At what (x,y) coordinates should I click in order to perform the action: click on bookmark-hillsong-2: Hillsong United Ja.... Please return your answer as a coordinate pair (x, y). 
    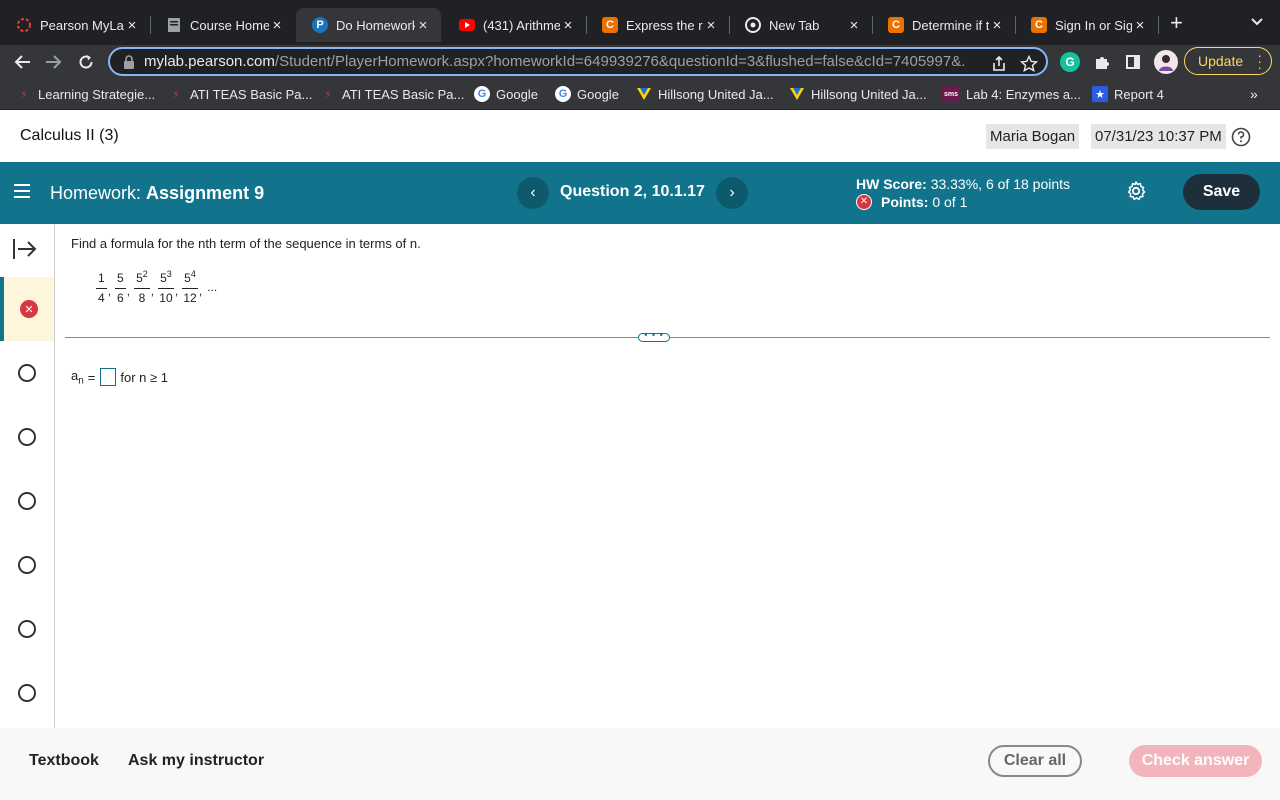
    Looking at the image, I should click on (858, 94).